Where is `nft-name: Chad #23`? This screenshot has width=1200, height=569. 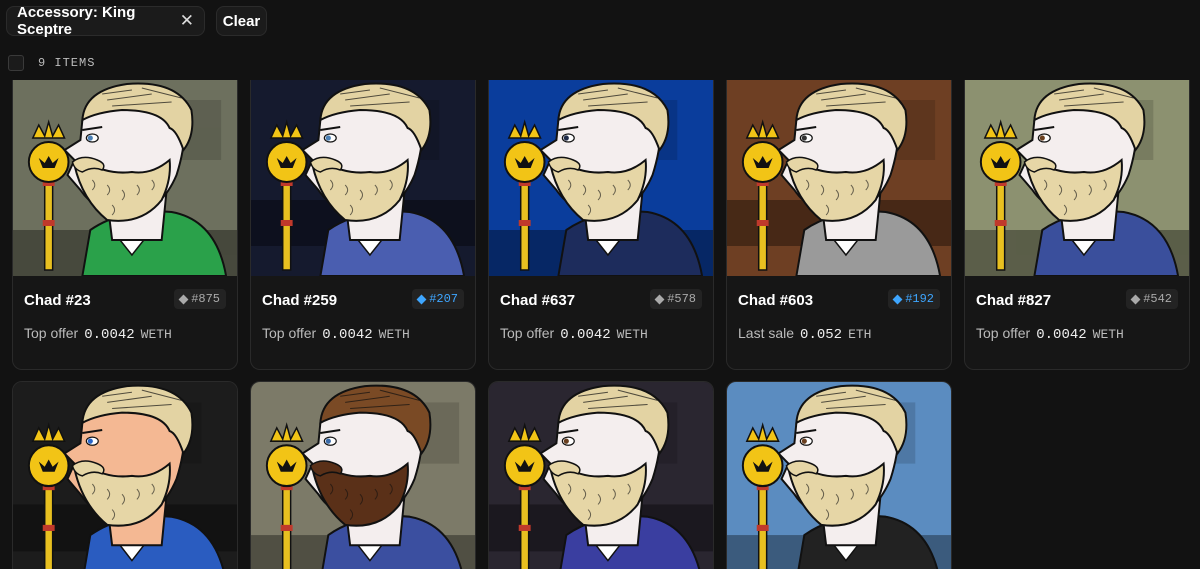
nft-name: Chad #23 is located at coordinates (57, 300).